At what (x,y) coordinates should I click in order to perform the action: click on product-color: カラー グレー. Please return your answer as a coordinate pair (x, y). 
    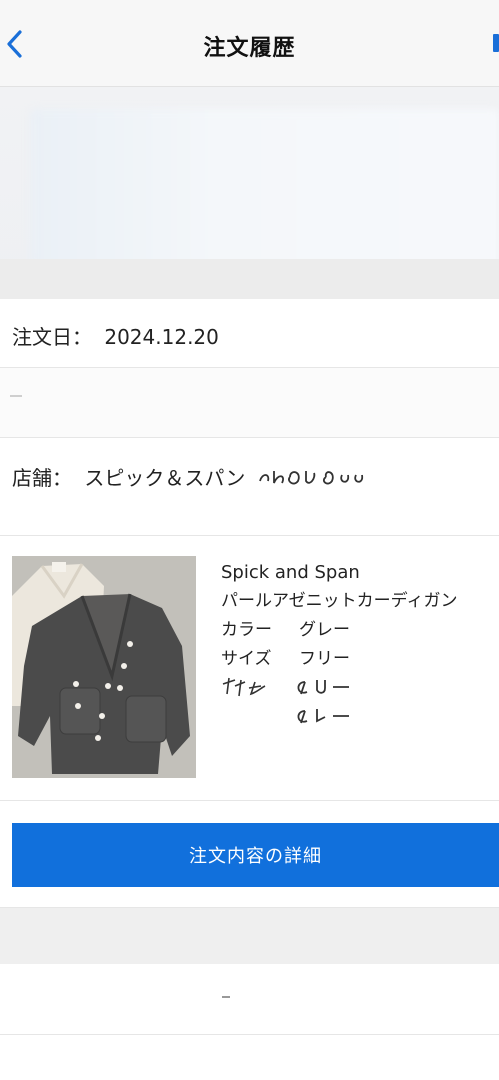
    Looking at the image, I should click on (356, 630).